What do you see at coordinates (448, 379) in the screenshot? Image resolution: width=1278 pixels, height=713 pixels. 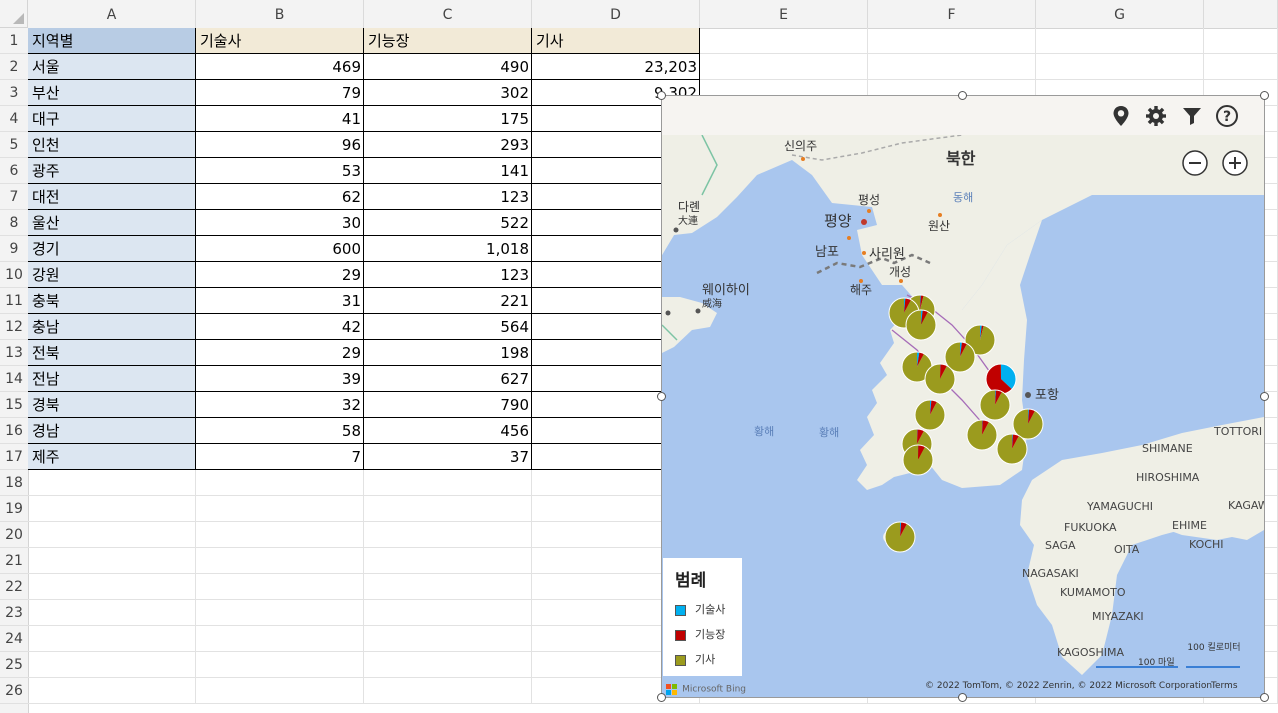 I see `table-cell: 627` at bounding box center [448, 379].